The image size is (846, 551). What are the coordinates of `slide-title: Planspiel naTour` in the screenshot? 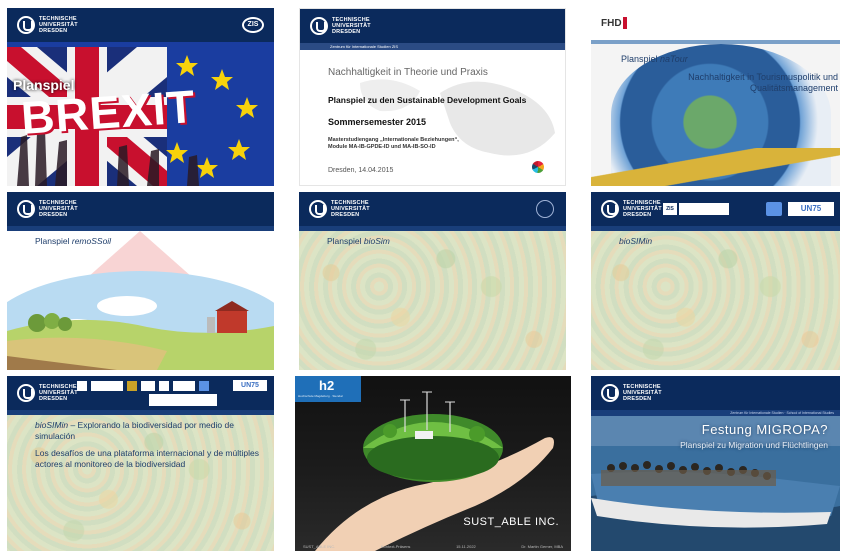 It's located at (654, 59).